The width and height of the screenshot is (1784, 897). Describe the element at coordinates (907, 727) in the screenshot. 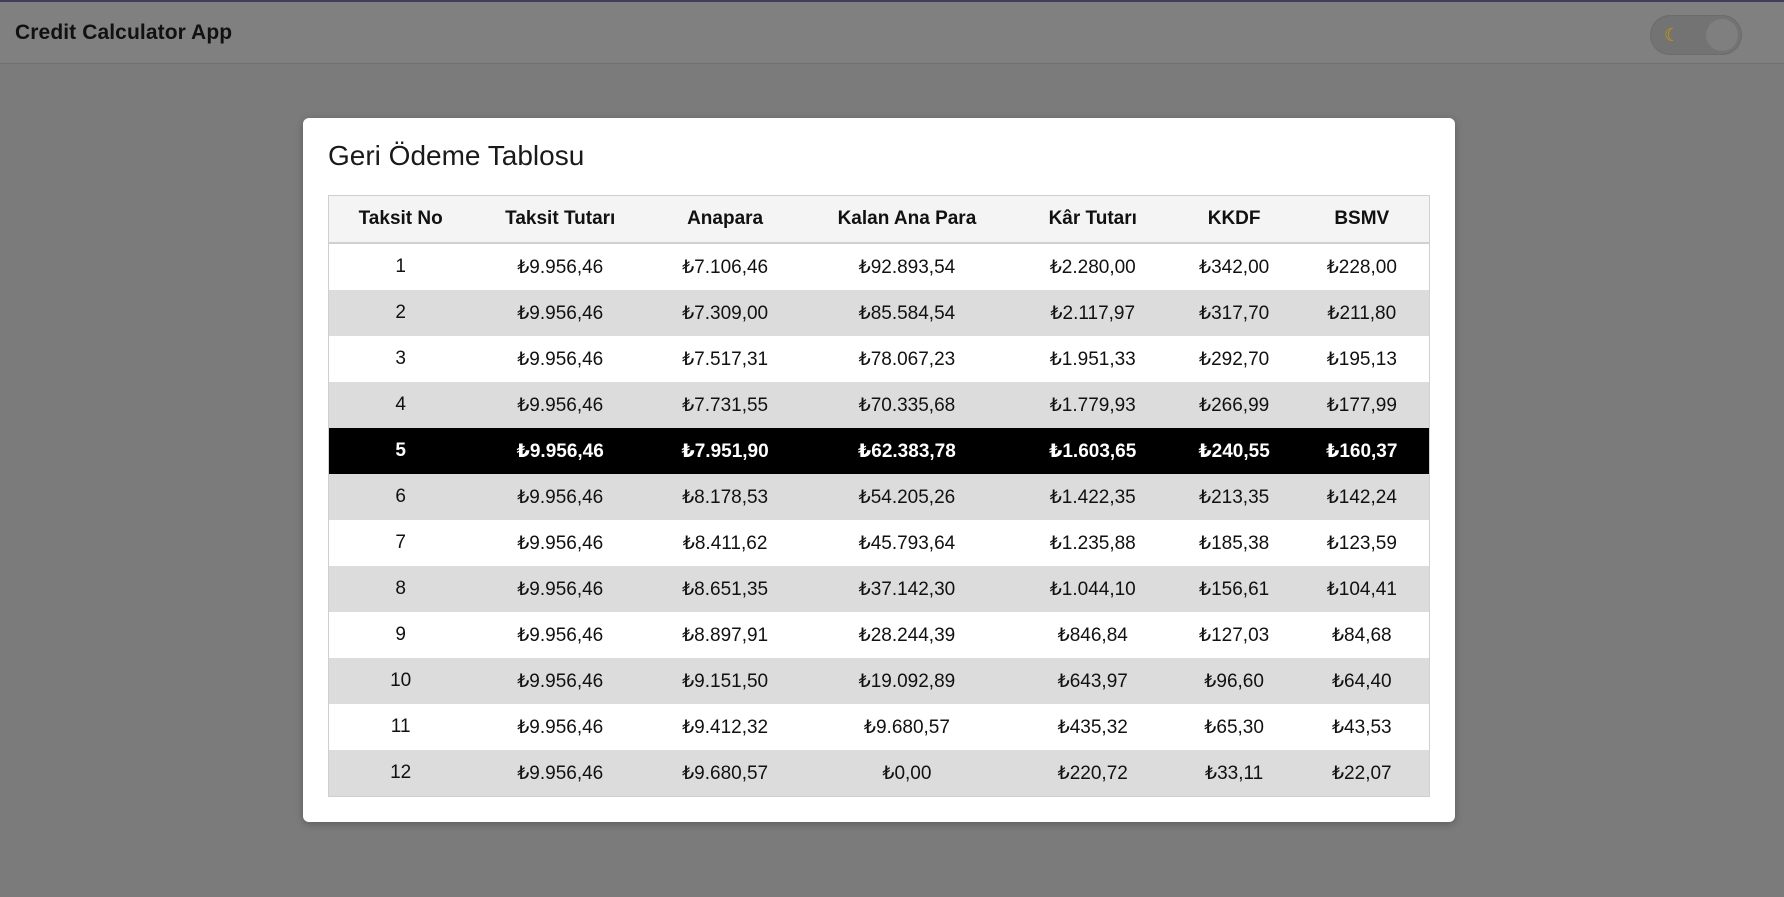

I see `cell-remaining-principal: ₺9.680,57` at that location.